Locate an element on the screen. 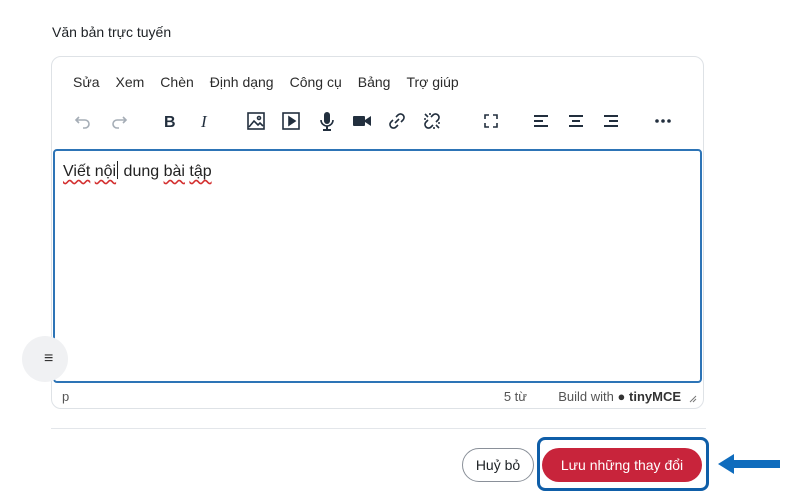 The height and width of the screenshot is (503, 795). align-center-icon is located at coordinates (576, 121).